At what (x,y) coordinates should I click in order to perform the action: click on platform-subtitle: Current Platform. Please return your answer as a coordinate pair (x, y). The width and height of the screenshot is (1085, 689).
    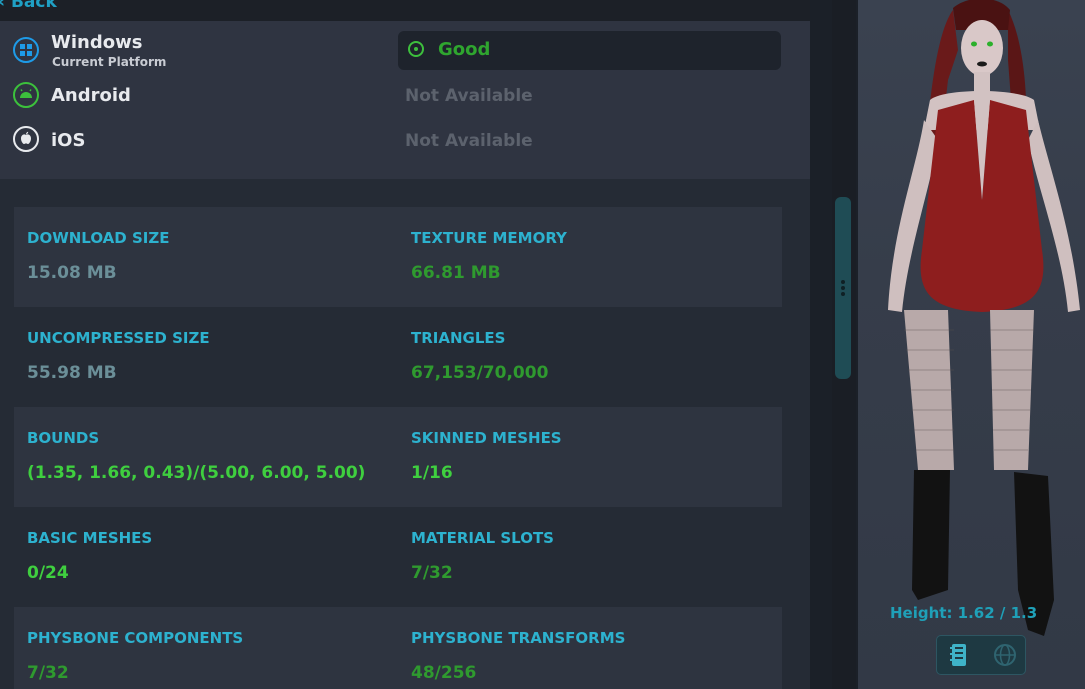
    Looking at the image, I should click on (109, 62).